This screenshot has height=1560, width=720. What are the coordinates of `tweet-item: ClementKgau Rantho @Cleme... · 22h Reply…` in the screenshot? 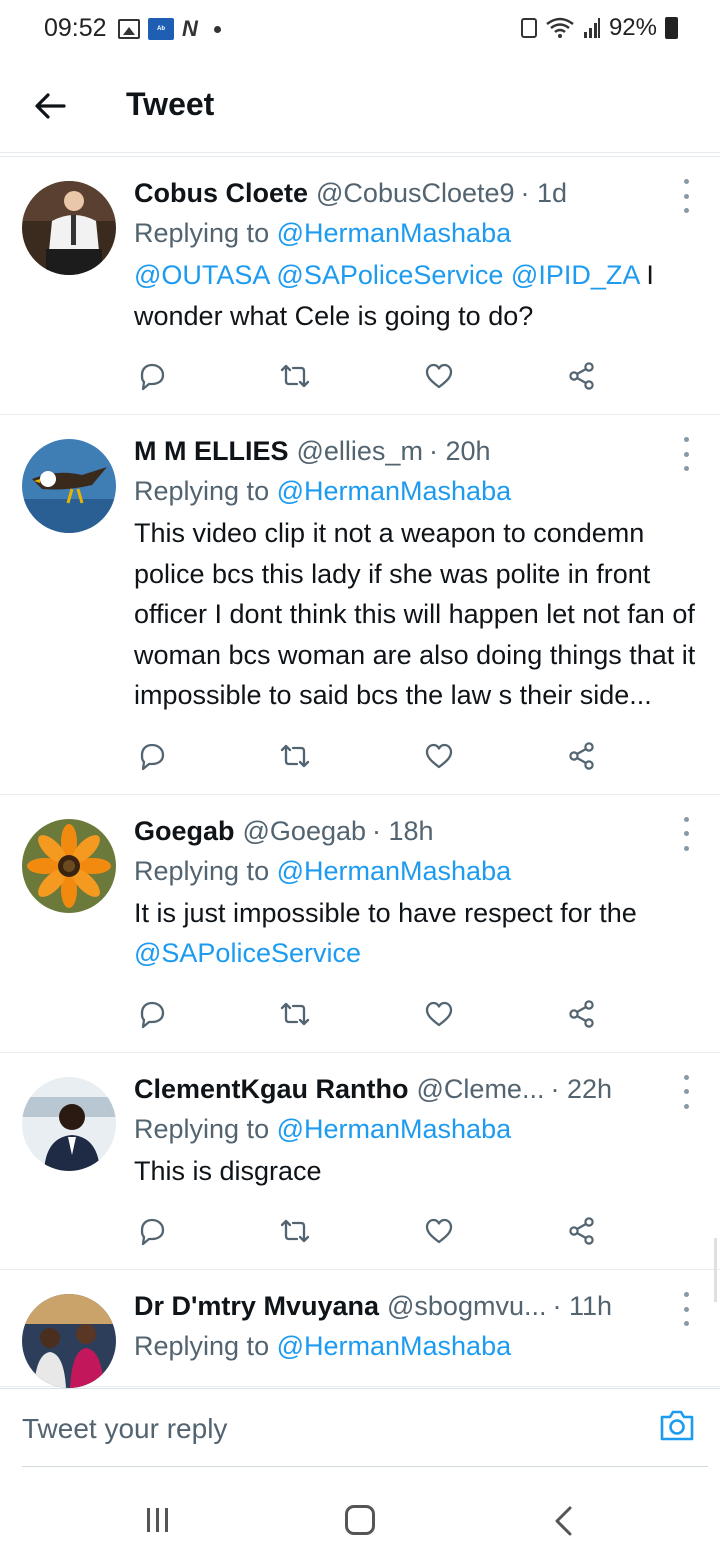 It's located at (360, 1161).